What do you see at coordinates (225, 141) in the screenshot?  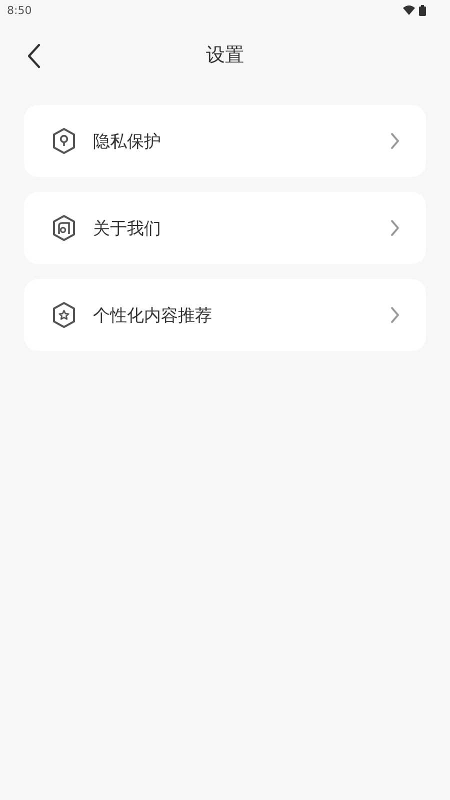 I see `settings-item: 隐私保护` at bounding box center [225, 141].